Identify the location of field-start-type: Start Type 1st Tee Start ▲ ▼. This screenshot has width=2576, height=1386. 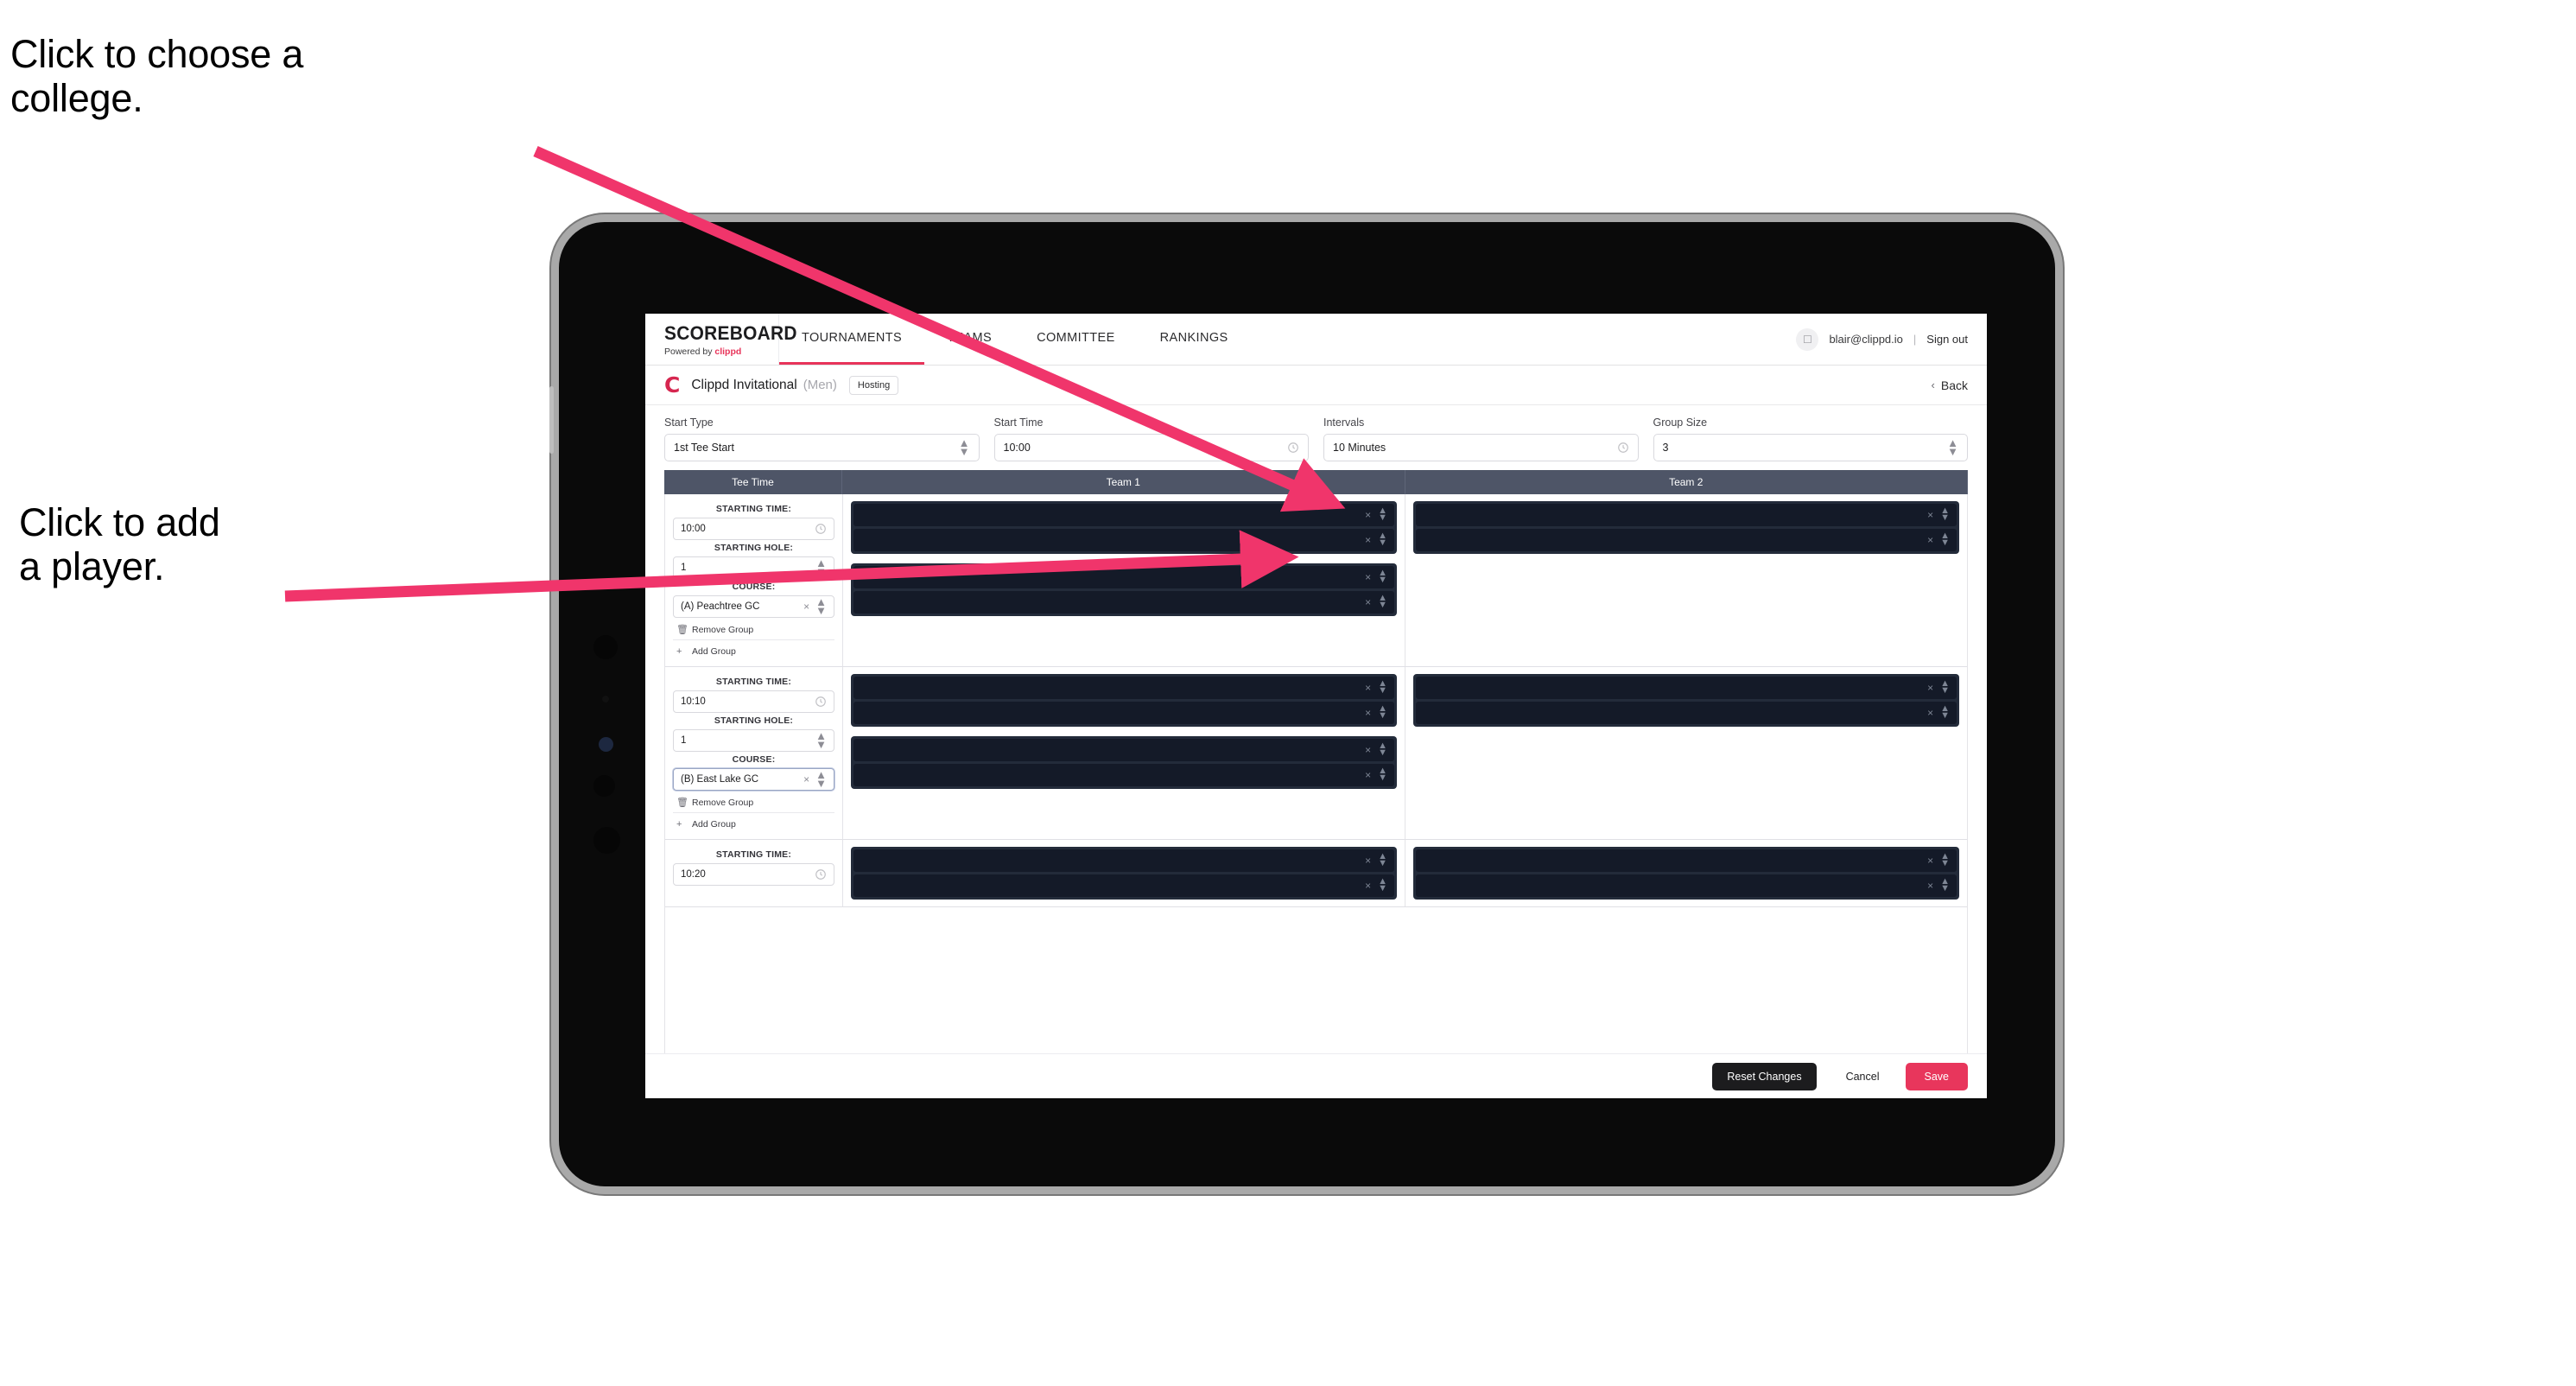
(822, 438).